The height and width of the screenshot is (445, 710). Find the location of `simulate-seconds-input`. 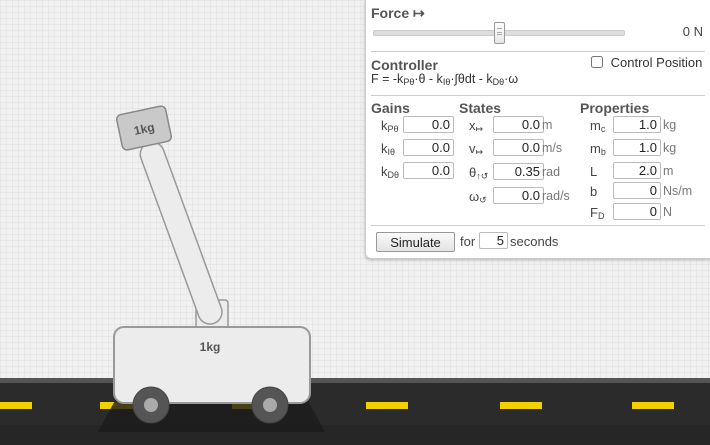

simulate-seconds-input is located at coordinates (493, 240).